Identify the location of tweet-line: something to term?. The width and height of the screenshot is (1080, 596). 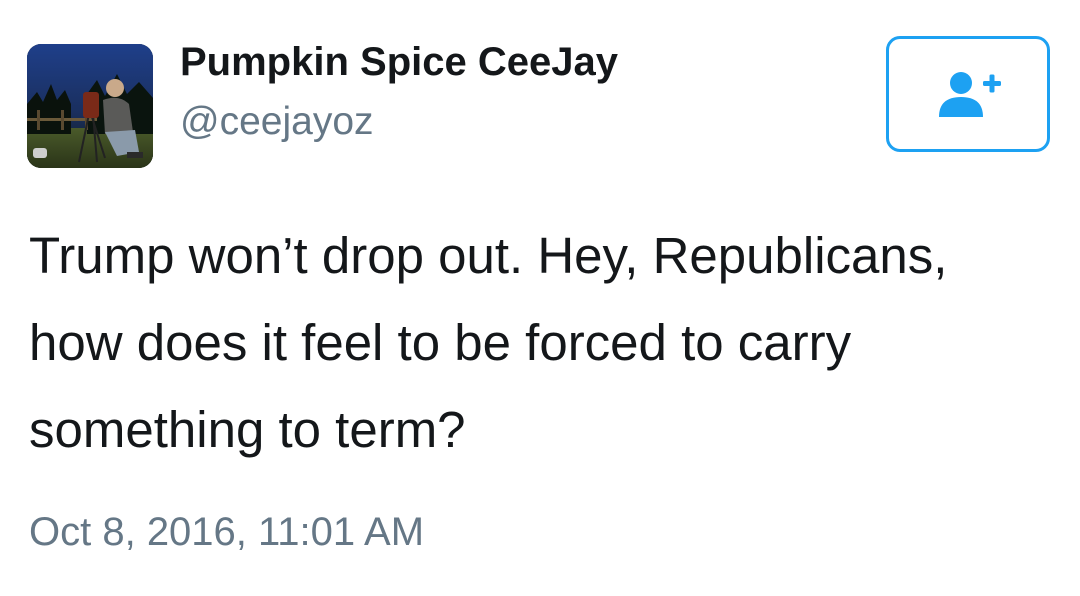
(247, 429).